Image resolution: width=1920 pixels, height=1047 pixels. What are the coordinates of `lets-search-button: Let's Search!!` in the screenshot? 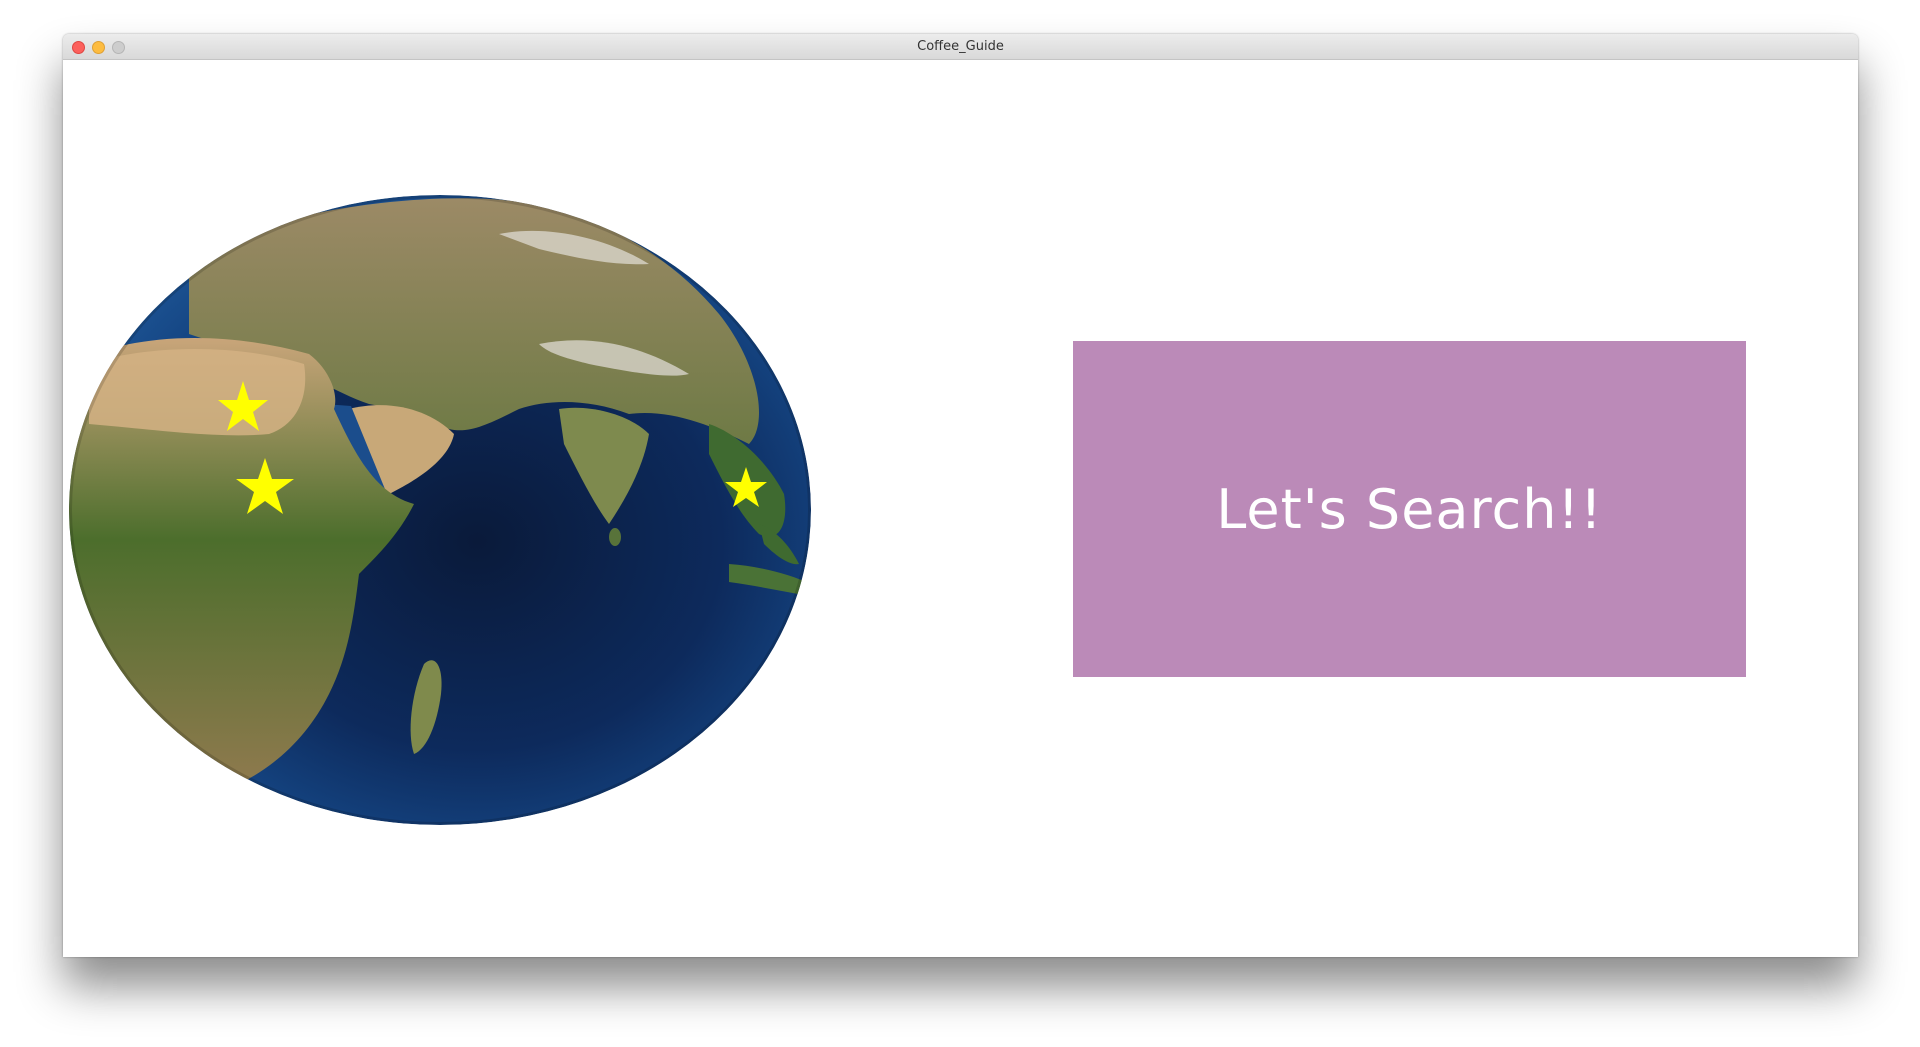 It's located at (1409, 509).